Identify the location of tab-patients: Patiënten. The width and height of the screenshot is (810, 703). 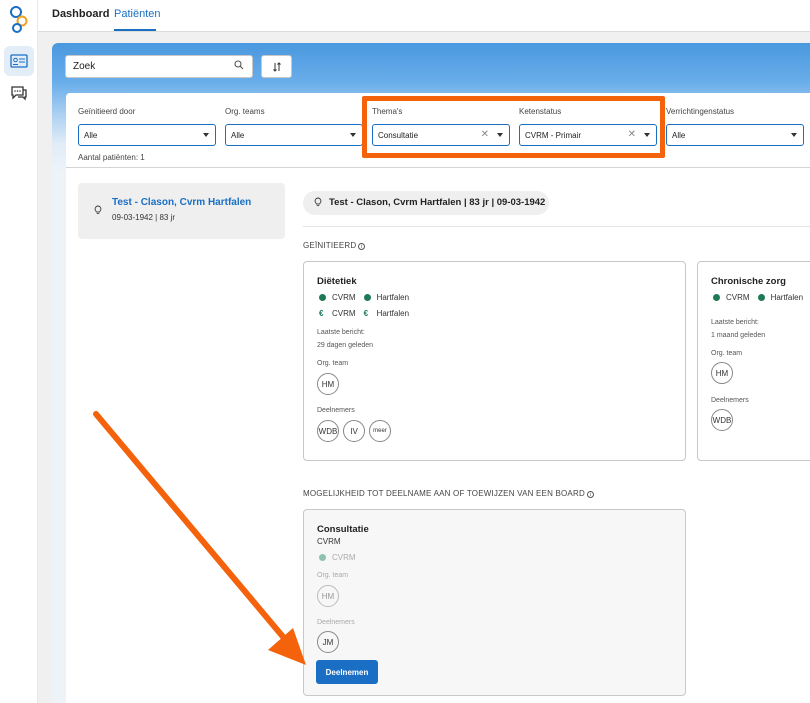
(137, 14).